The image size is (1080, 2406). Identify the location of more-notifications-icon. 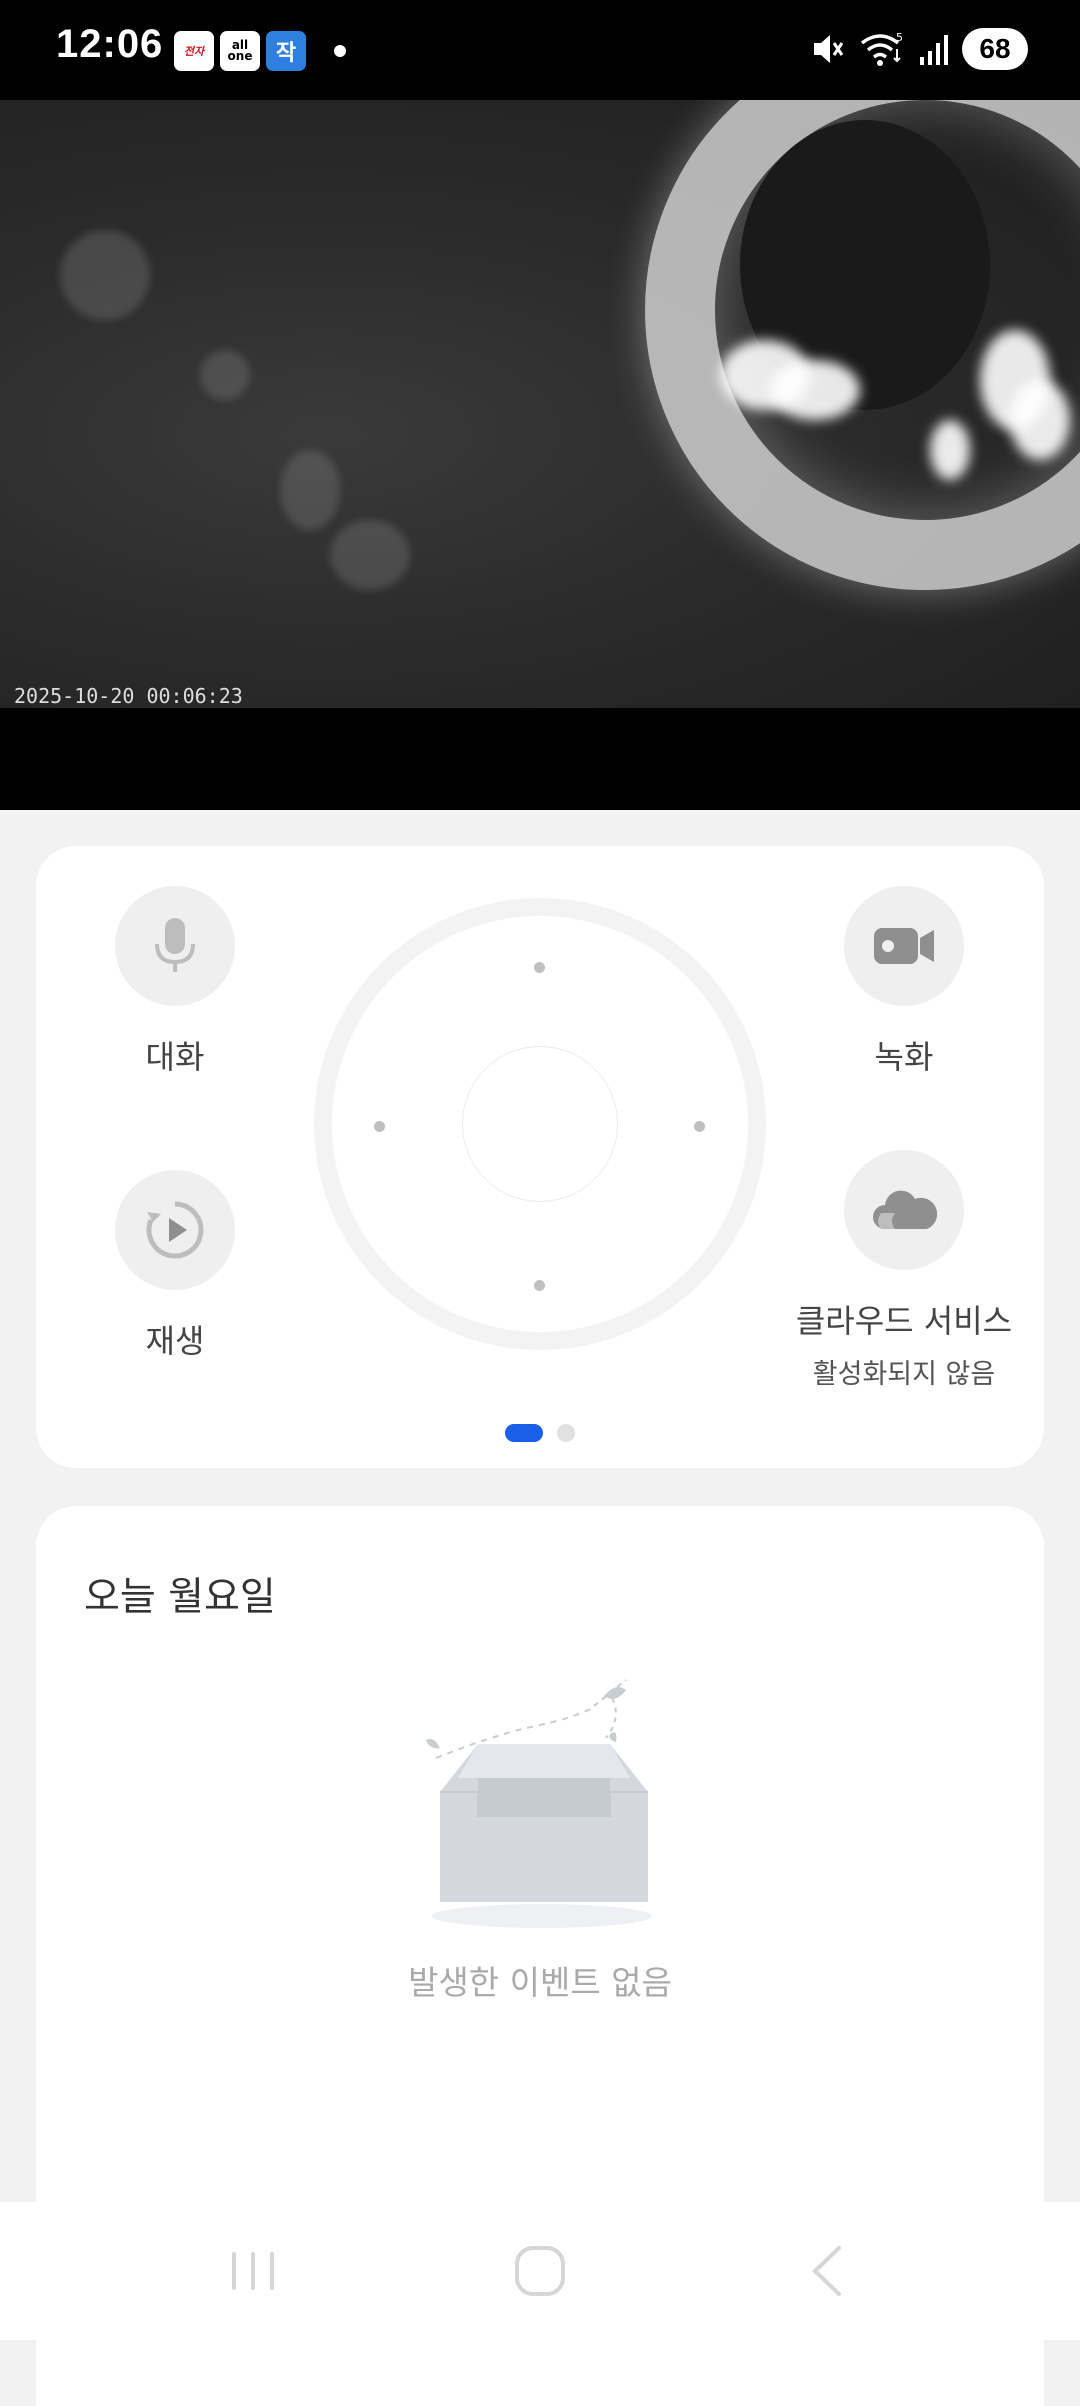
(340, 51).